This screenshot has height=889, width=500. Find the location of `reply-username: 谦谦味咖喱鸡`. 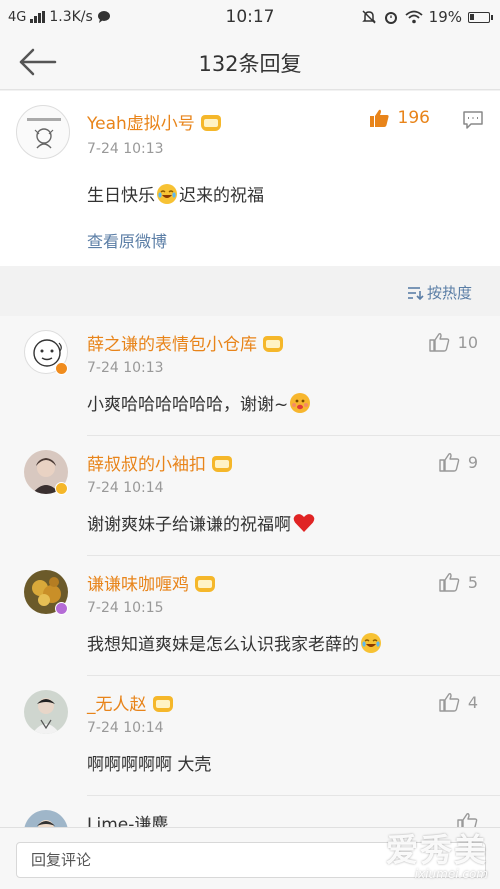

reply-username: 谦谦味咖喱鸡 is located at coordinates (151, 582).